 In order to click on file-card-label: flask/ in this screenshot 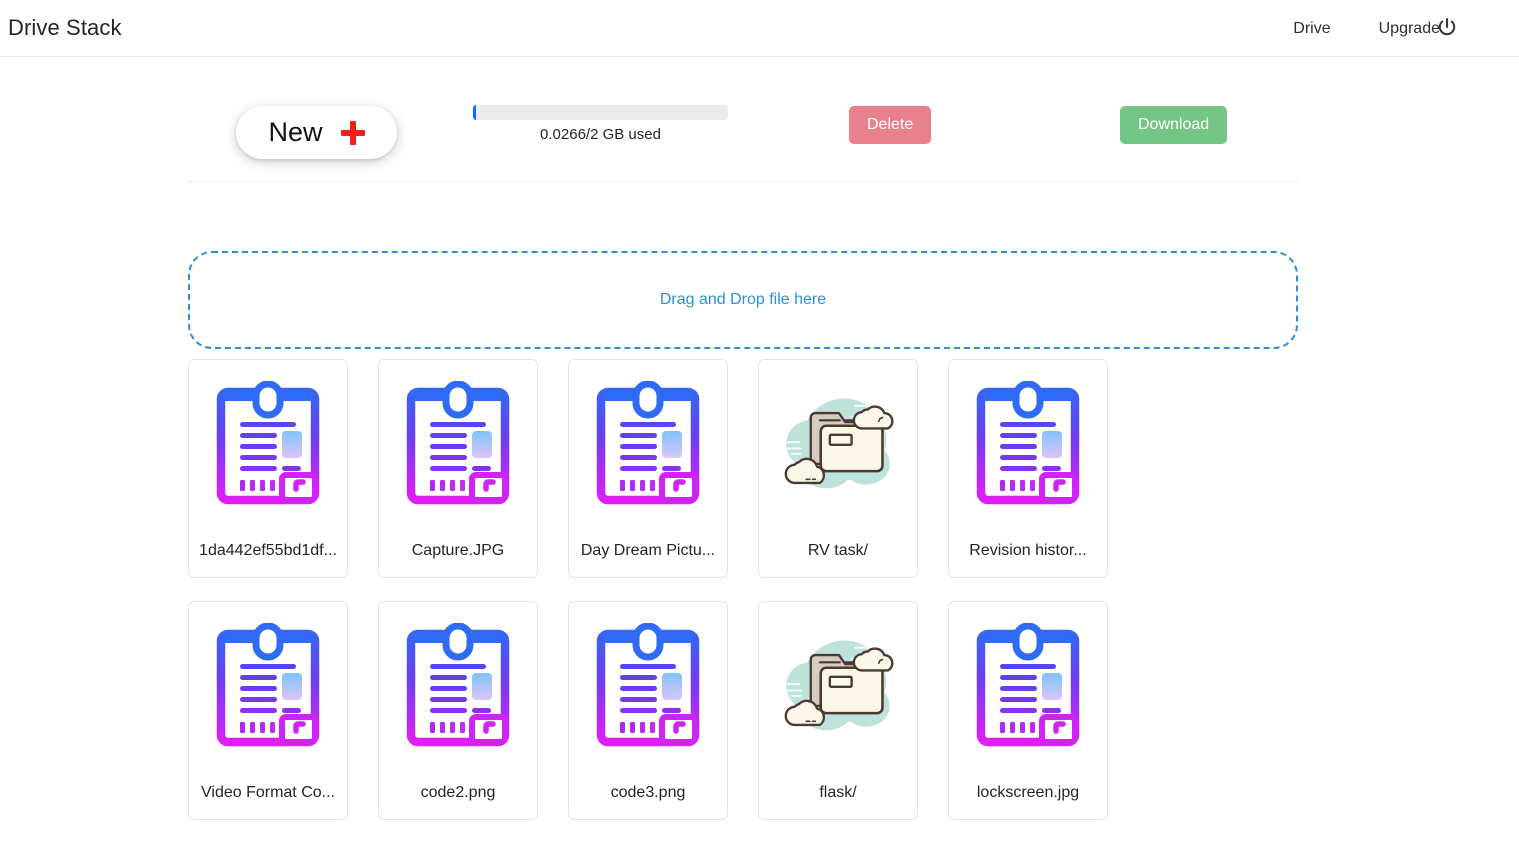, I will do `click(838, 792)`.